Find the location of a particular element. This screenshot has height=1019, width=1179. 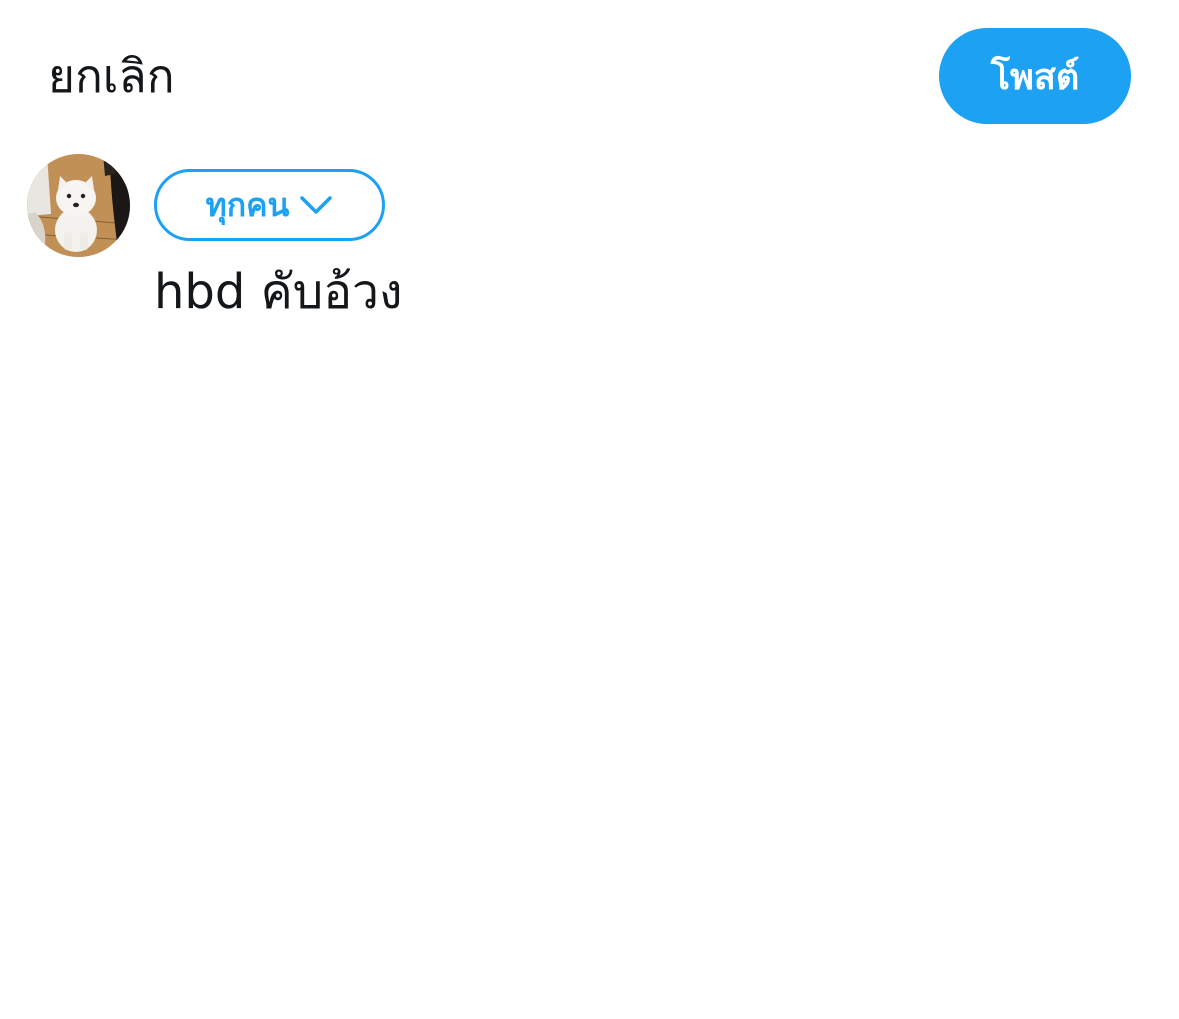

audience-label: ทุกคน is located at coordinates (247, 204).